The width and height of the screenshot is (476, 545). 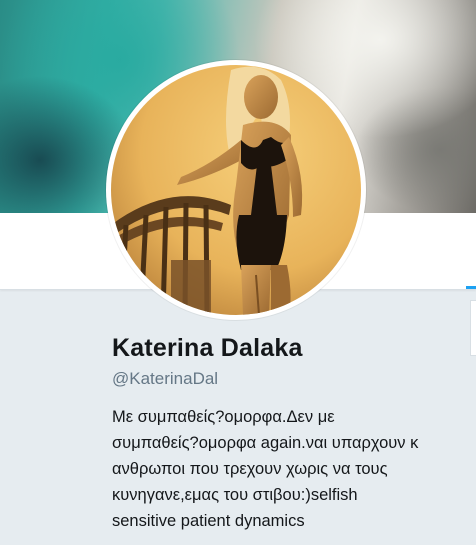 I want to click on profile-name: Katerina Dalaka, so click(x=207, y=348).